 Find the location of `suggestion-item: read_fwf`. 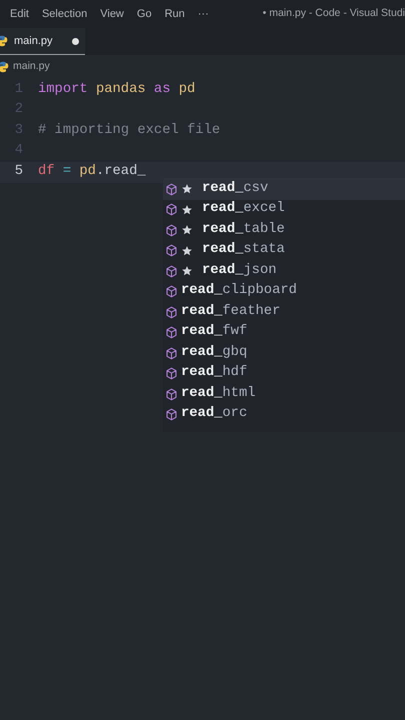

suggestion-item: read_fwf is located at coordinates (284, 332).